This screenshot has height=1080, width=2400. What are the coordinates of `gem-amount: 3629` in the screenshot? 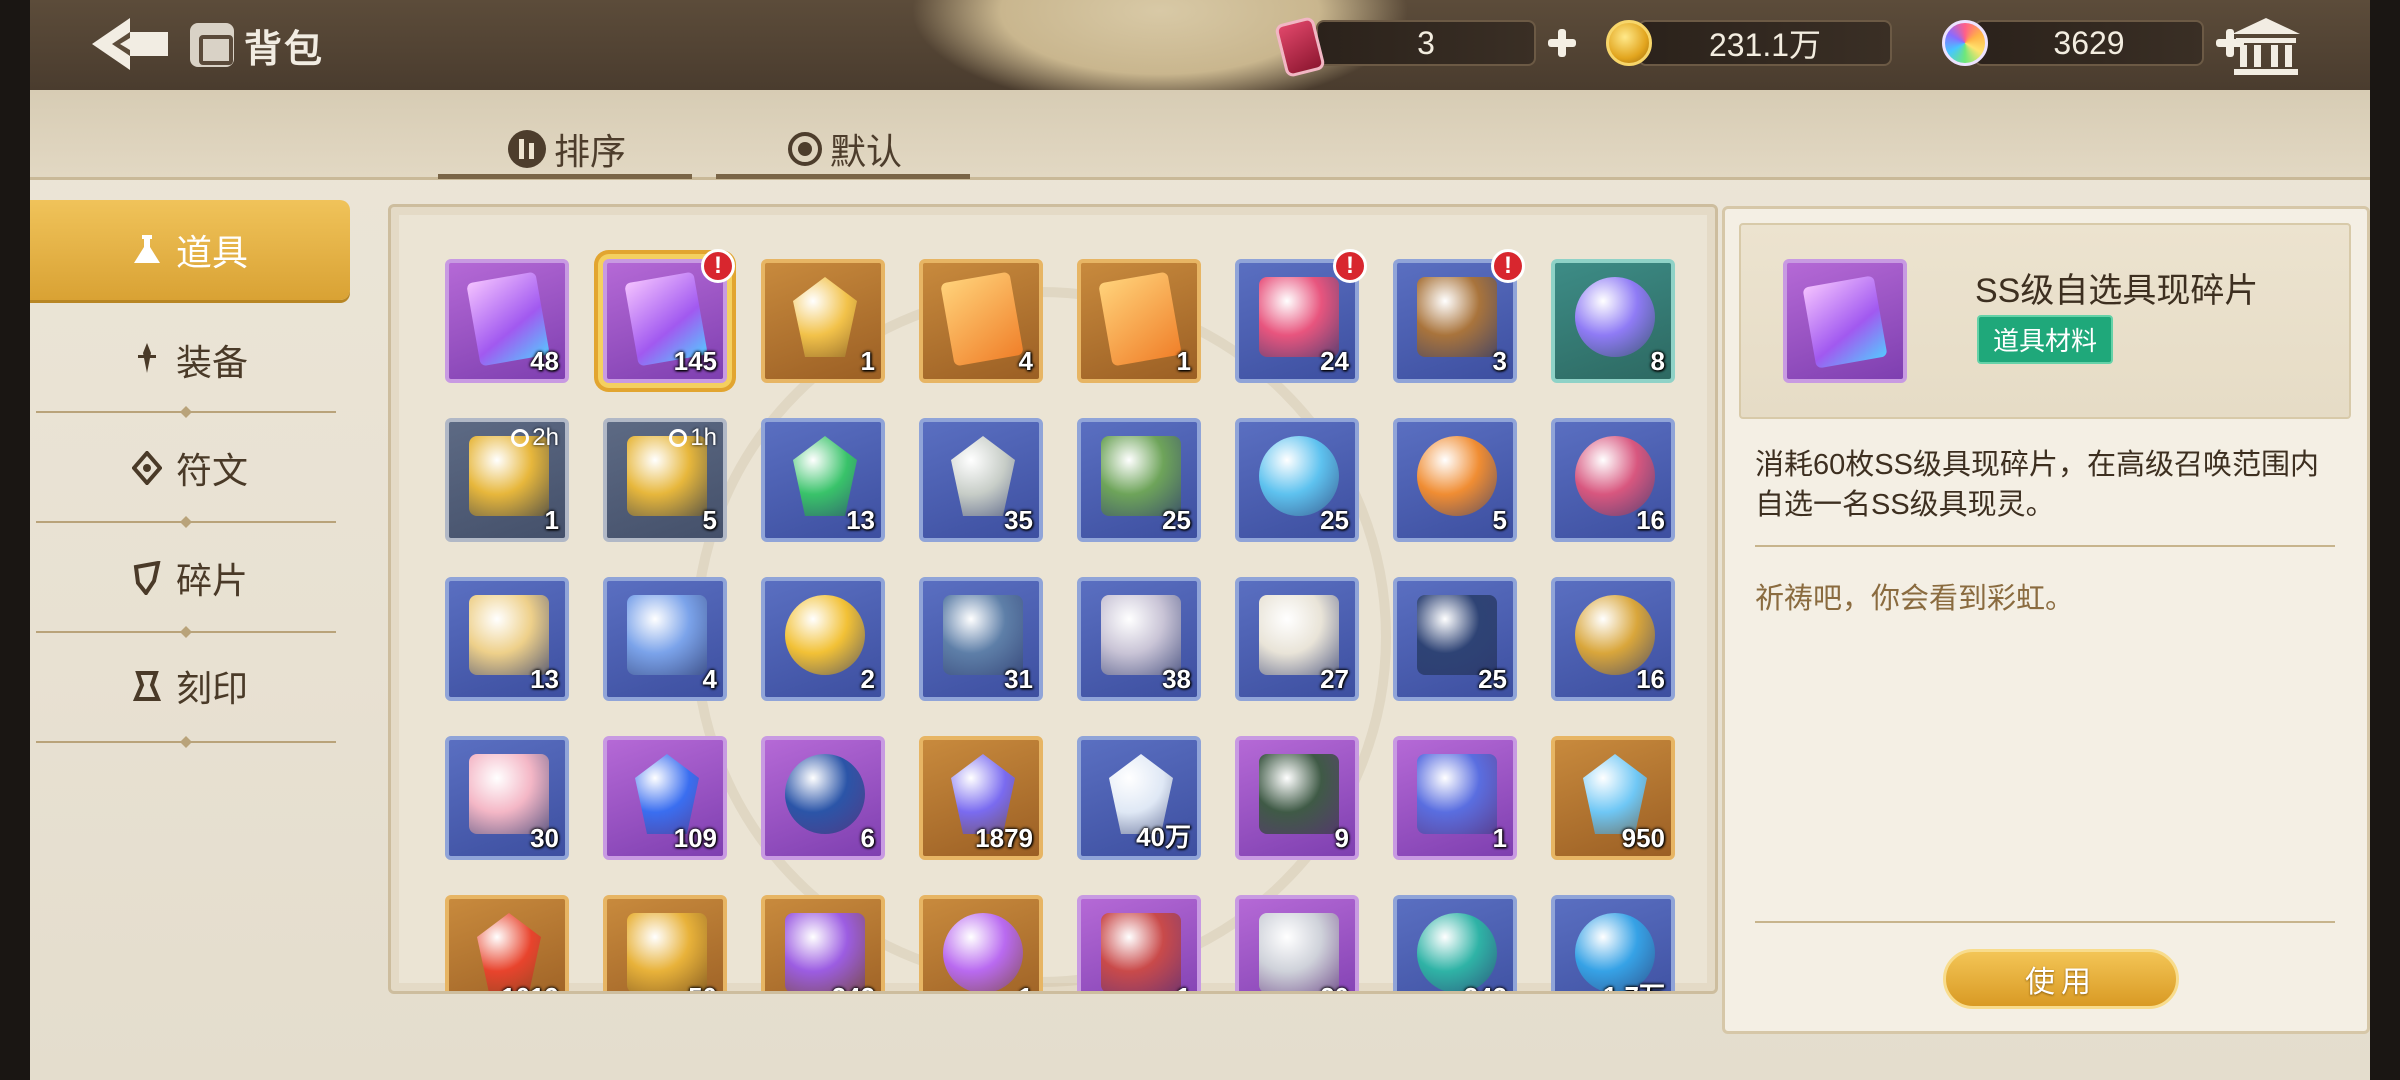 It's located at (2089, 43).